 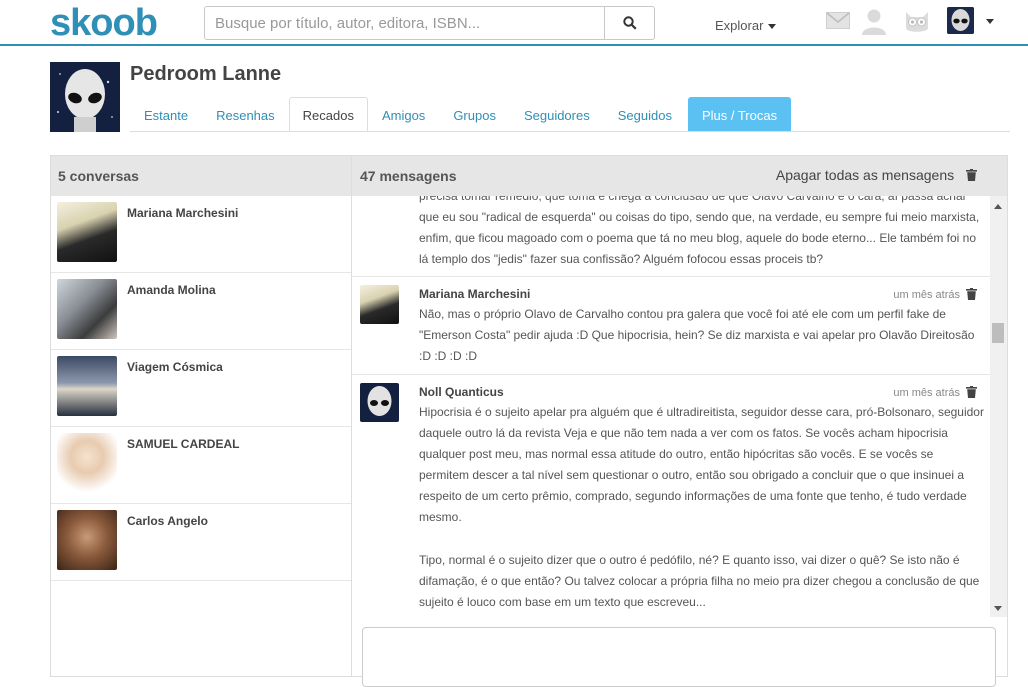 I want to click on conversation-item: Amanda Molina, so click(x=201, y=311).